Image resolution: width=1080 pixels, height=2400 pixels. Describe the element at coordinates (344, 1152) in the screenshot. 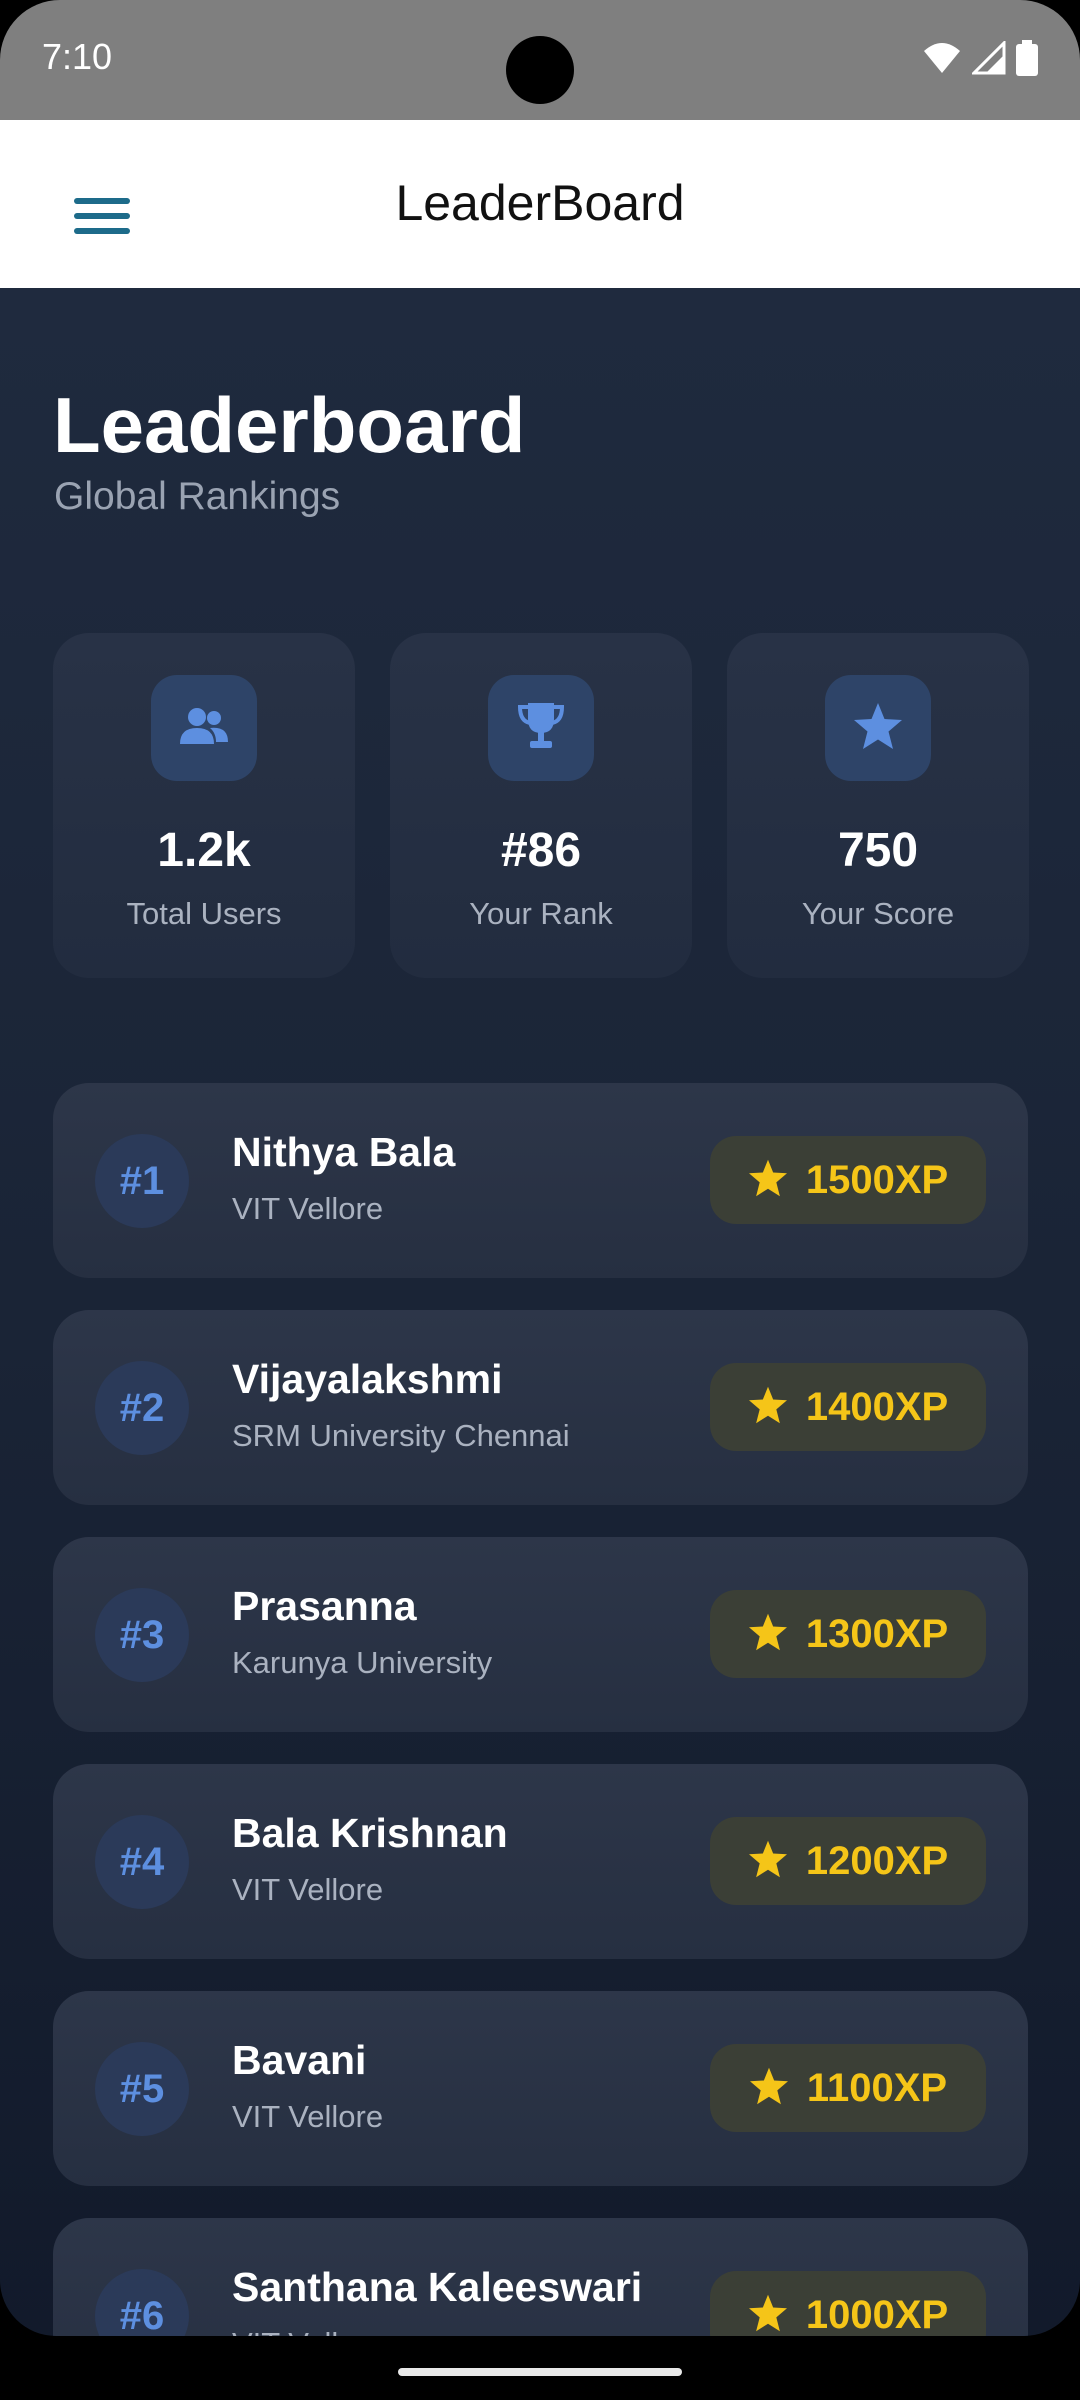

I see `user-name: Nithya Bala` at that location.